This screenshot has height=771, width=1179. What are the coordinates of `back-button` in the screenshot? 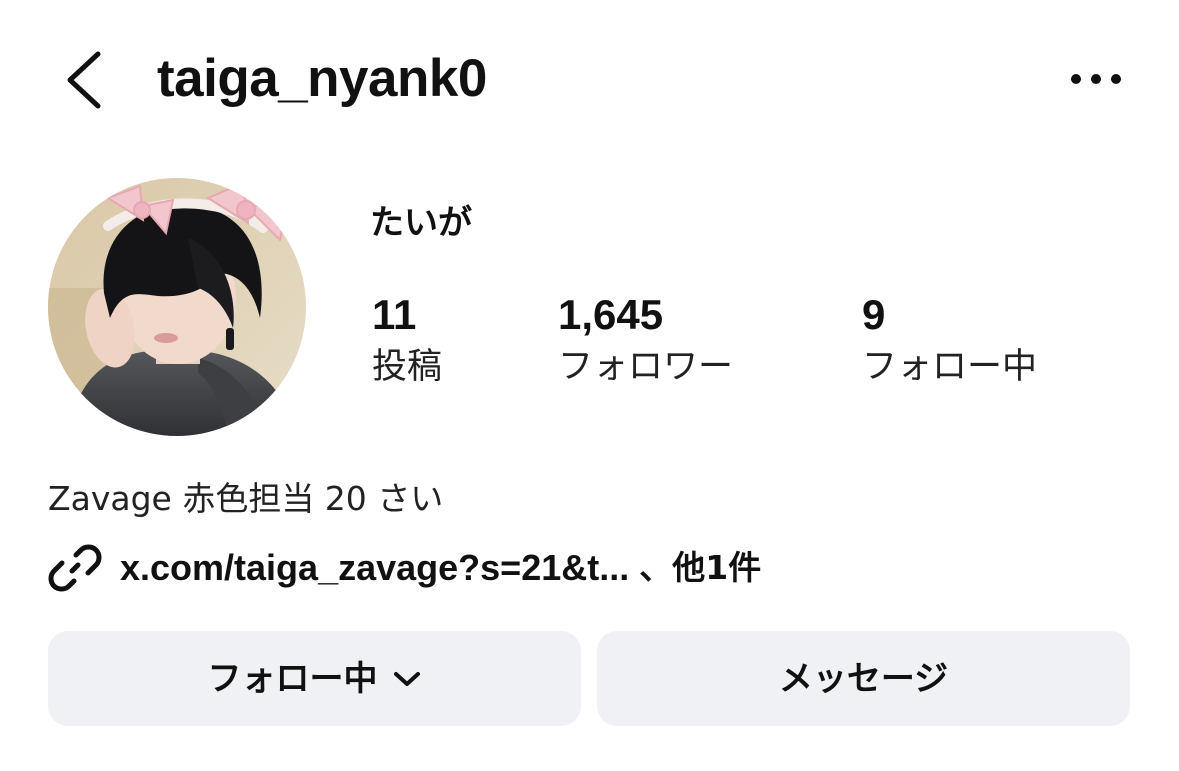 It's located at (85, 80).